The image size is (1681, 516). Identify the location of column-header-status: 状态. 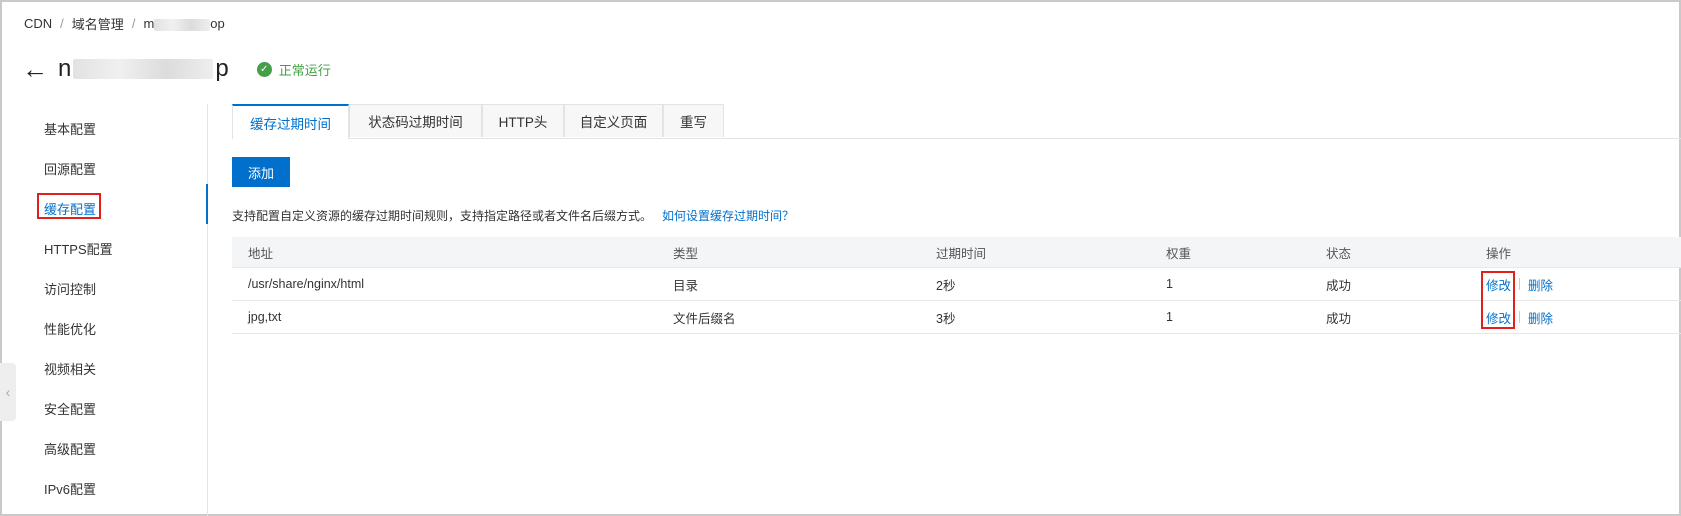
(1339, 253).